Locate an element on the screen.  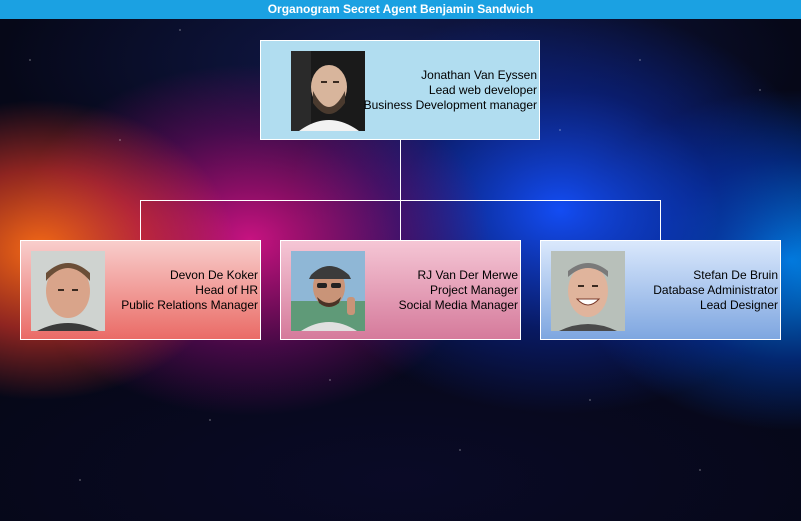
man-short-hair-portrait-image is located at coordinates (68, 291).